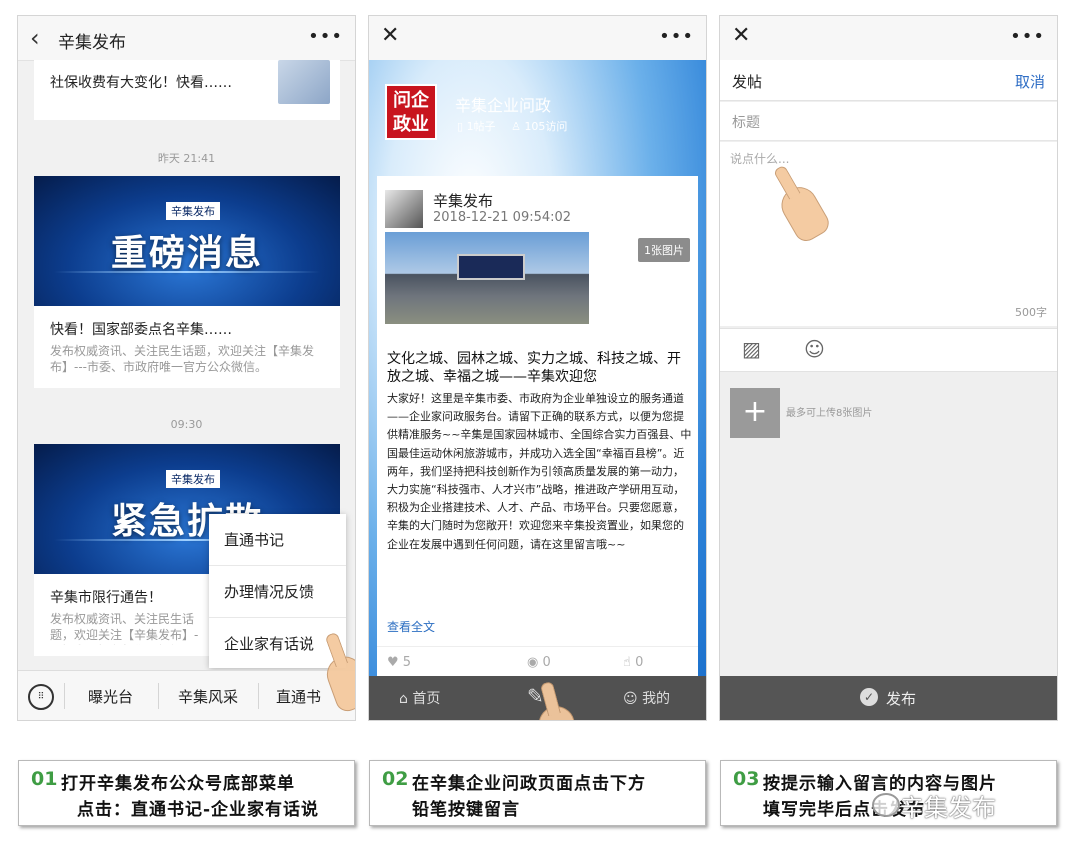  I want to click on submenu-popup: 直通书记 办理情况反馈 企业家有话说, so click(277, 591).